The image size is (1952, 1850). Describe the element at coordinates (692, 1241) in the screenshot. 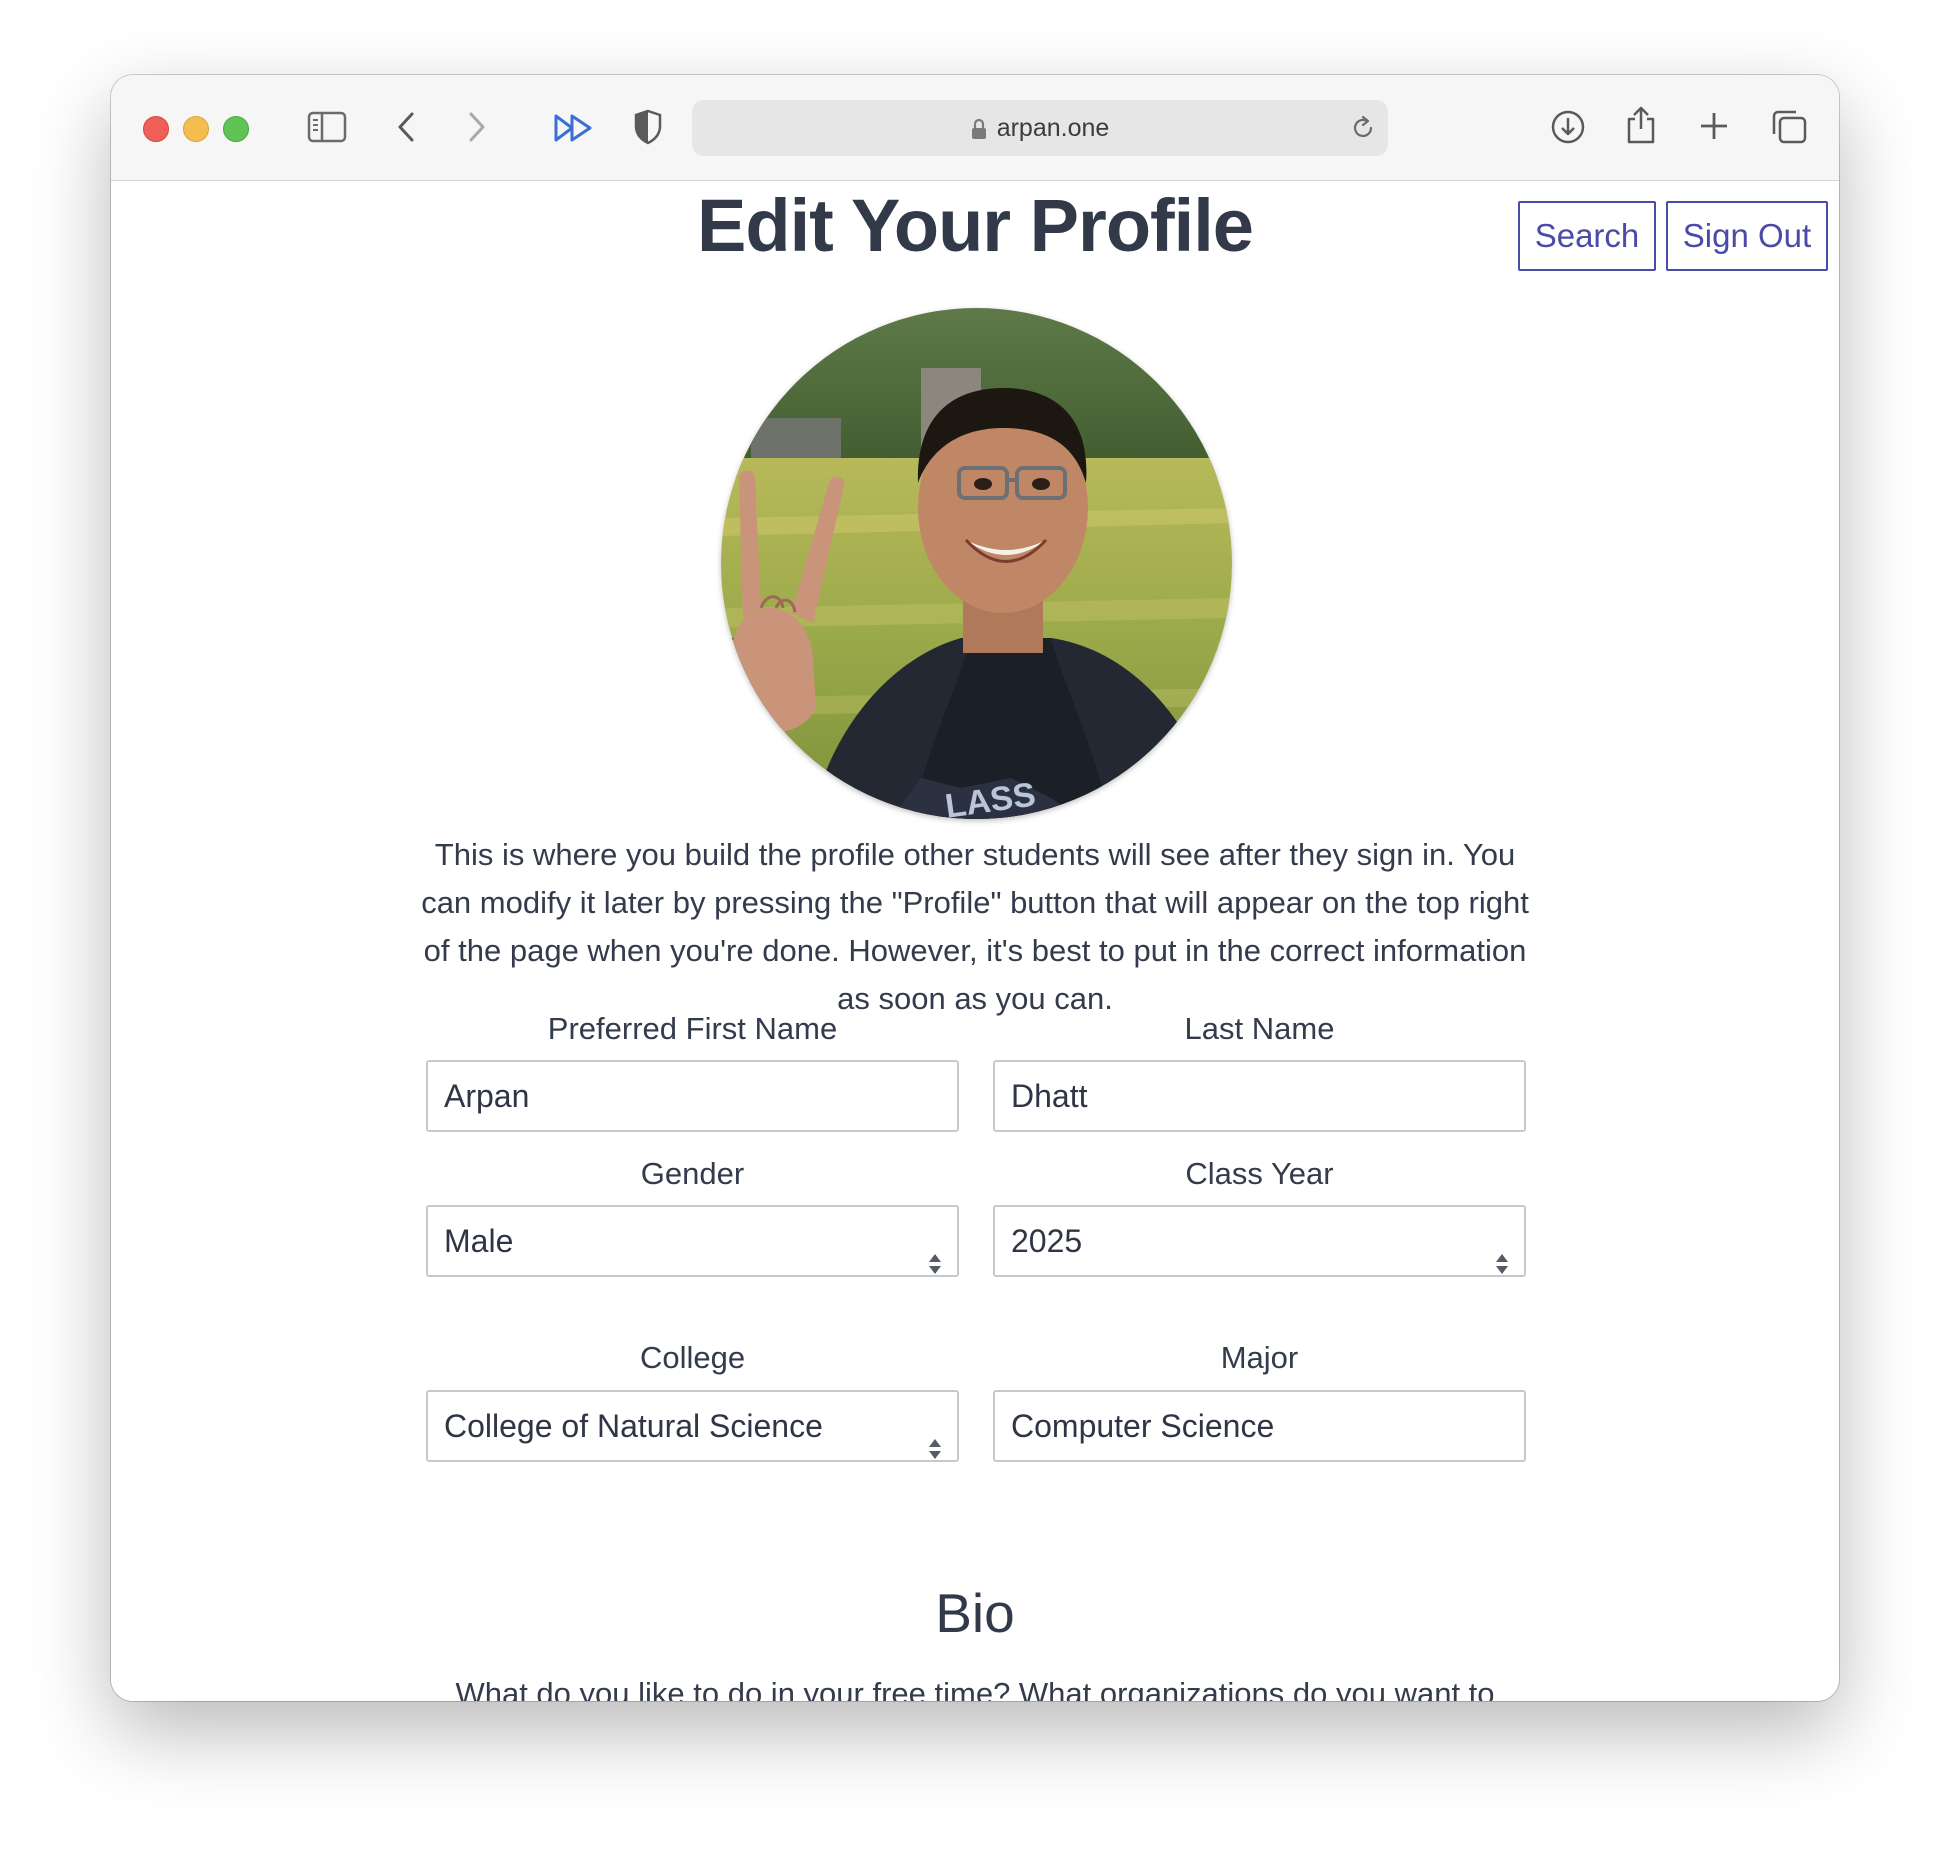

I see `gender-select: Male` at that location.